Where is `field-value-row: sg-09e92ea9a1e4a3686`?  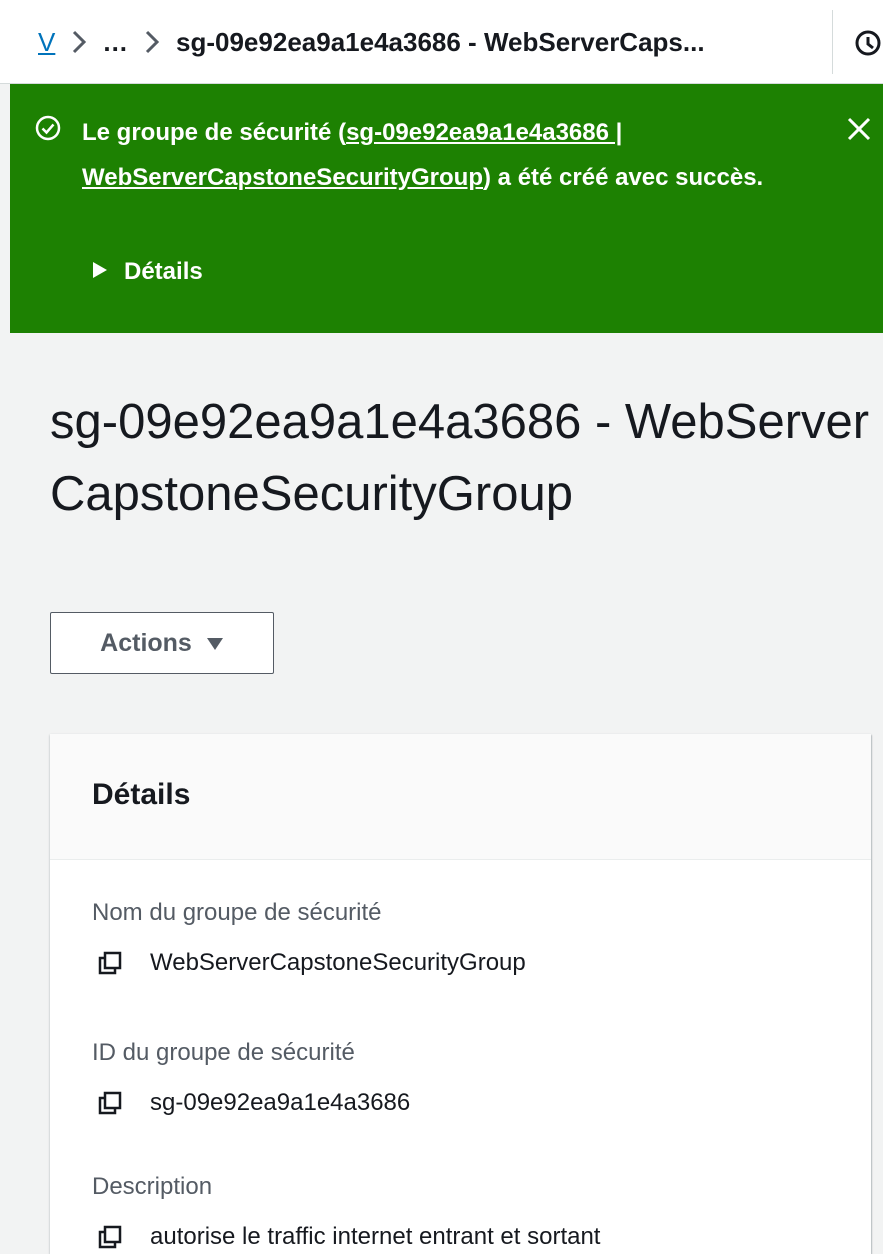
field-value-row: sg-09e92ea9a1e4a3686 is located at coordinates (254, 1103).